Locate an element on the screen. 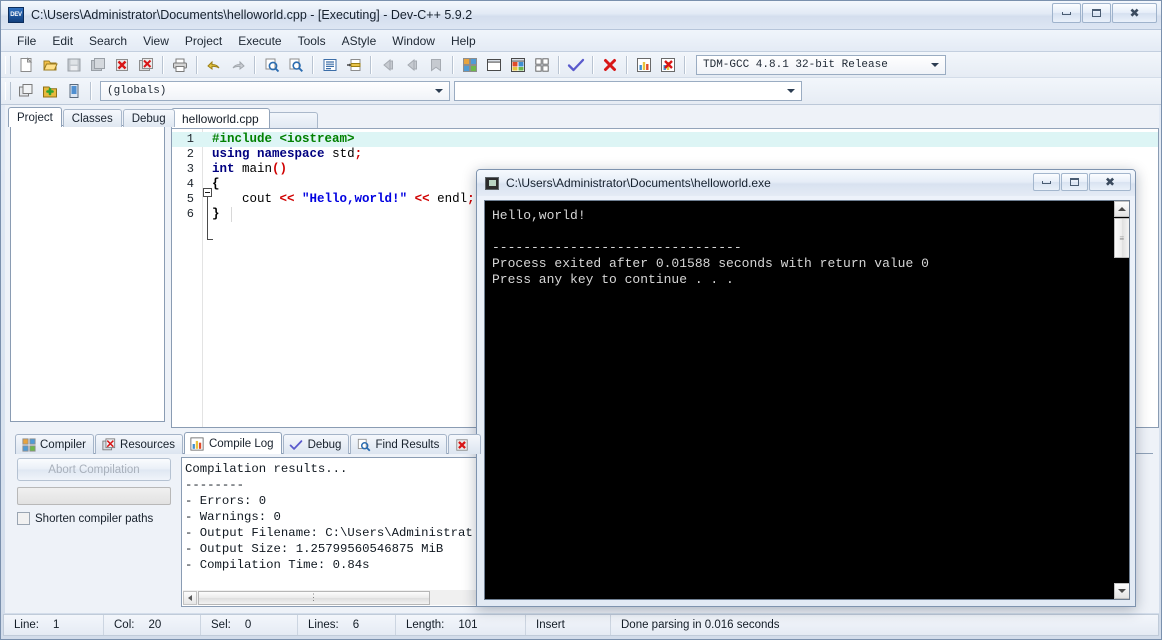 This screenshot has width=1162, height=640. syntax-check-button is located at coordinates (576, 65).